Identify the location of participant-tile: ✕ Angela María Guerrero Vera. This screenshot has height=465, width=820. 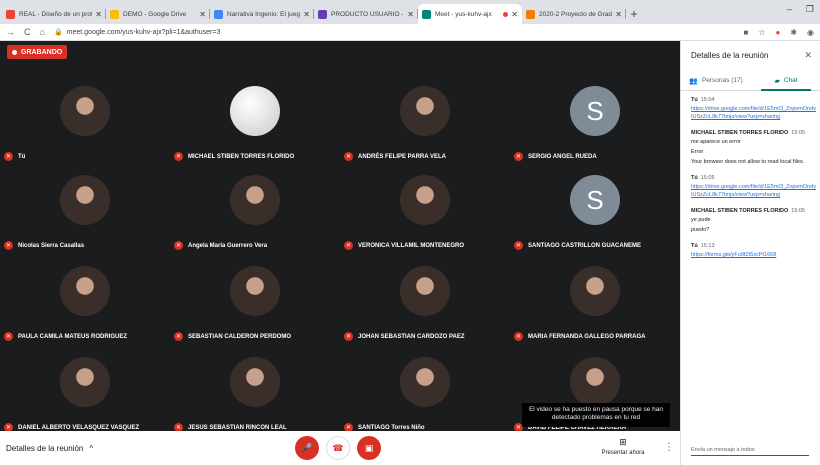
(255, 218).